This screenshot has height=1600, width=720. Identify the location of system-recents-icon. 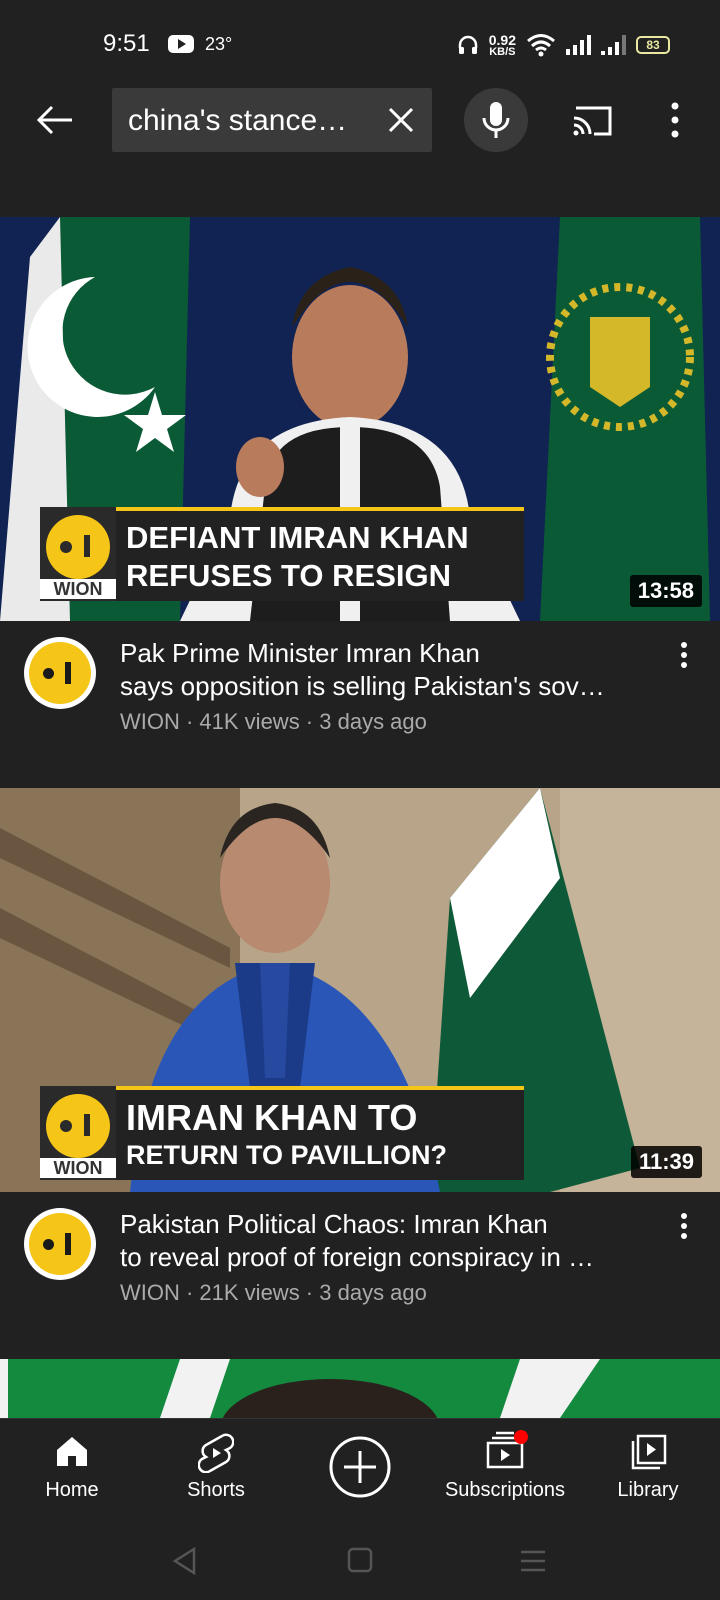
(533, 1561).